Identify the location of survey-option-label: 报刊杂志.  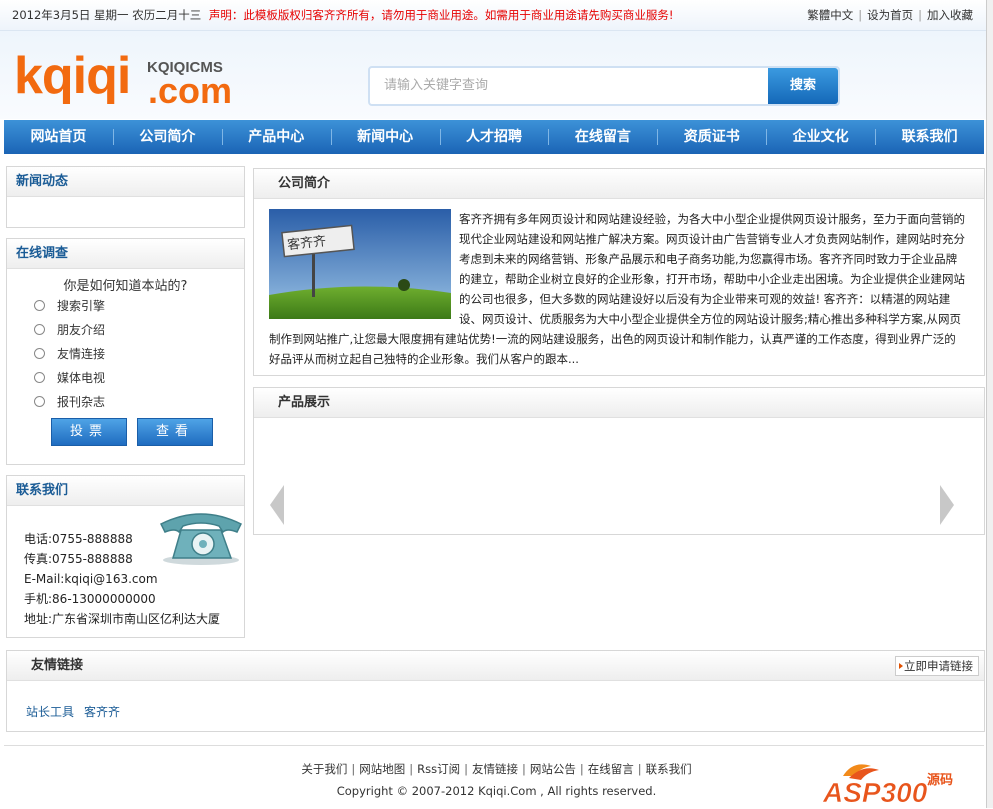
(81, 402).